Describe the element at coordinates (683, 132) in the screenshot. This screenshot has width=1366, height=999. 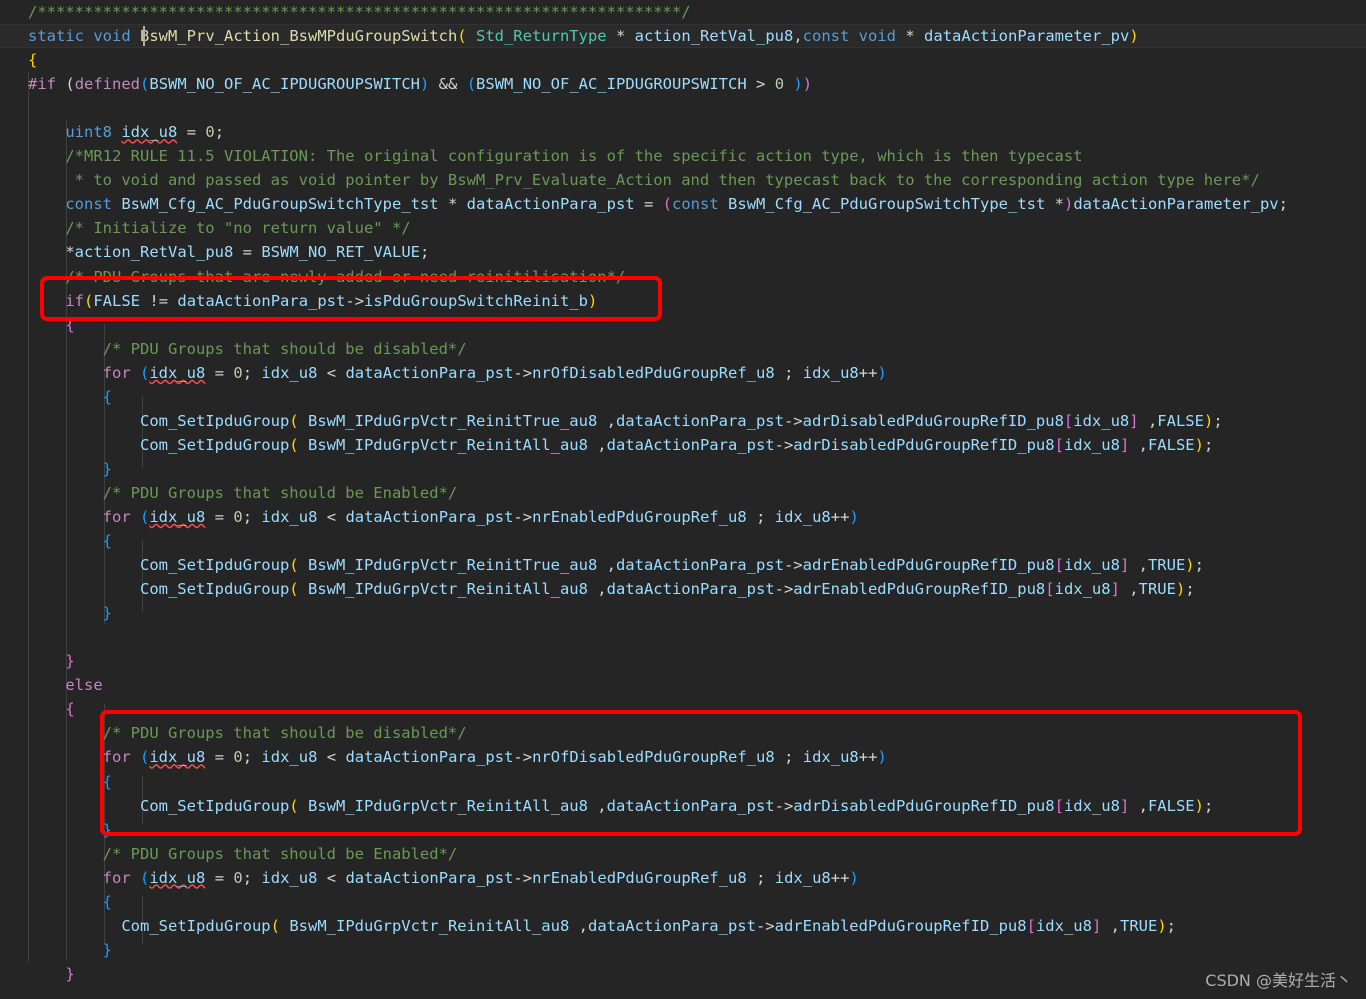
I see `code-line: uint8 idx_u8 = 0;` at that location.